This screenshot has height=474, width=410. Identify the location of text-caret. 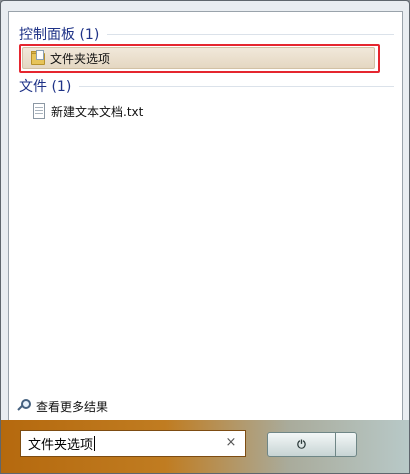
(95, 443).